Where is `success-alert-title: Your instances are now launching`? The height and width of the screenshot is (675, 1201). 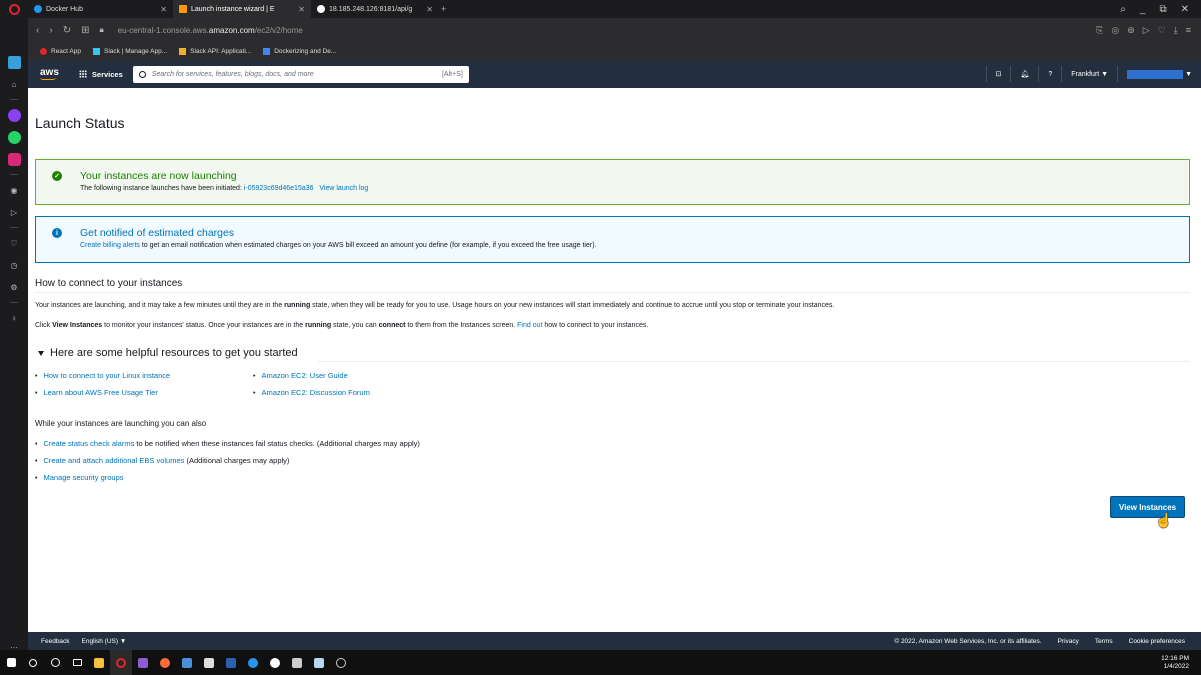 success-alert-title: Your instances are now launching is located at coordinates (158, 176).